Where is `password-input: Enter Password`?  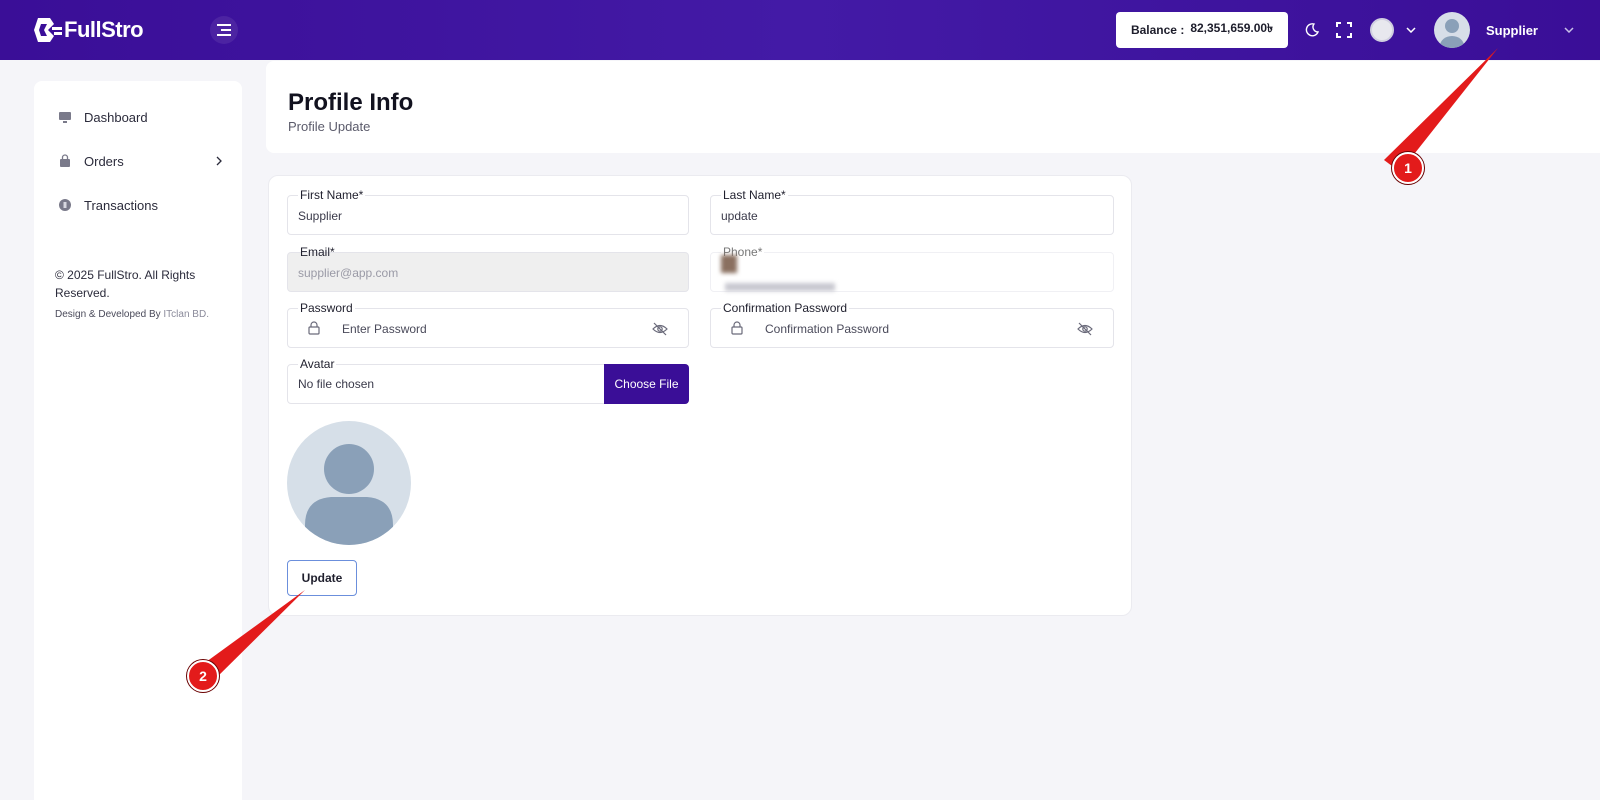
password-input: Enter Password is located at coordinates (384, 329).